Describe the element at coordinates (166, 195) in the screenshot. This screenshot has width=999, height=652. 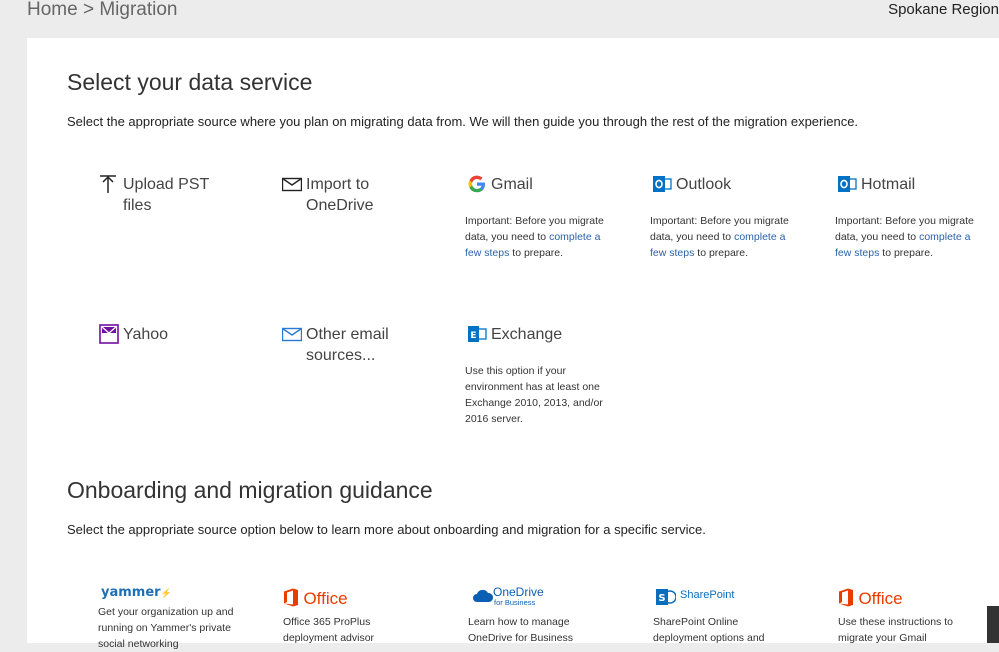
I see `service-label: Upload PST files` at that location.